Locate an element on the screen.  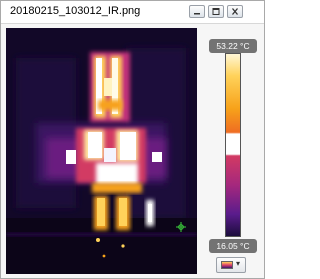
minimize-button is located at coordinates (197, 11).